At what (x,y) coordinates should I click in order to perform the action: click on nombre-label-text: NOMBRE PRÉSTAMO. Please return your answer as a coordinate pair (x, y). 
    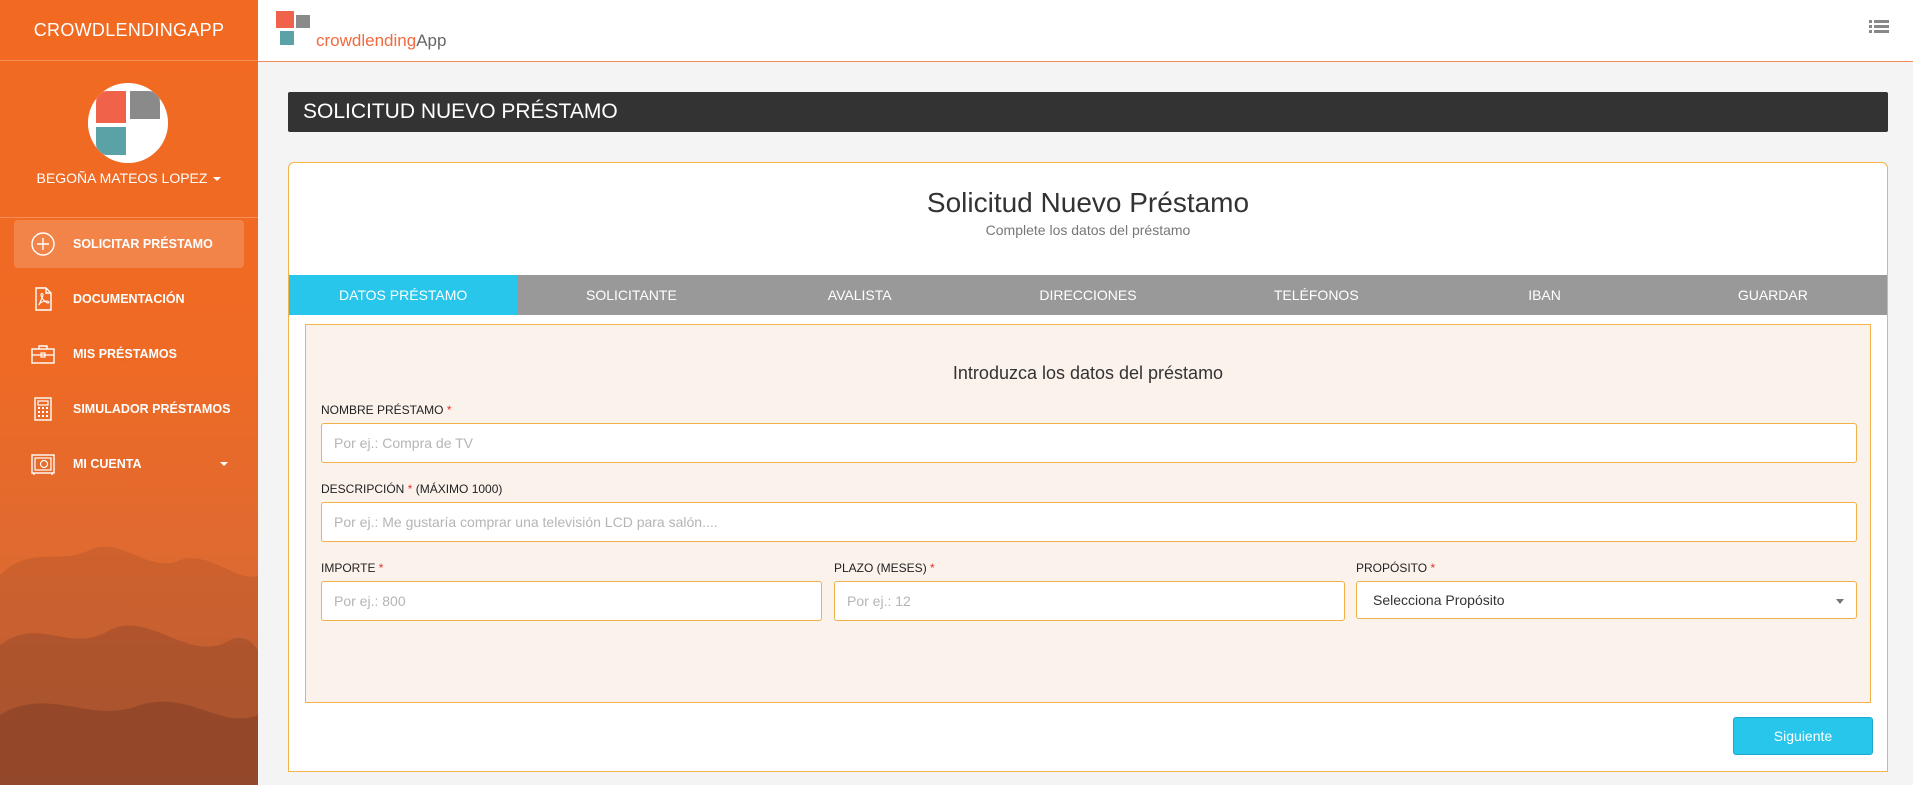
    Looking at the image, I should click on (382, 410).